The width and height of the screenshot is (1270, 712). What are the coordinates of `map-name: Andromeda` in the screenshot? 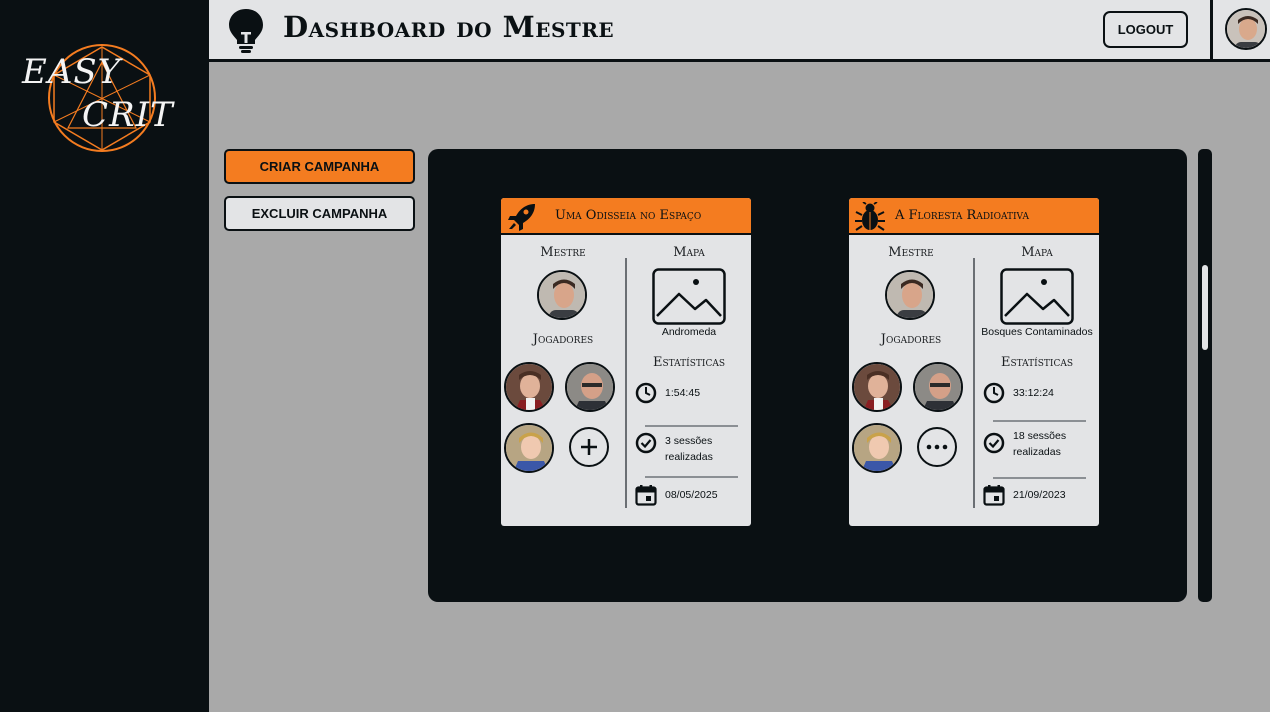 It's located at (689, 332).